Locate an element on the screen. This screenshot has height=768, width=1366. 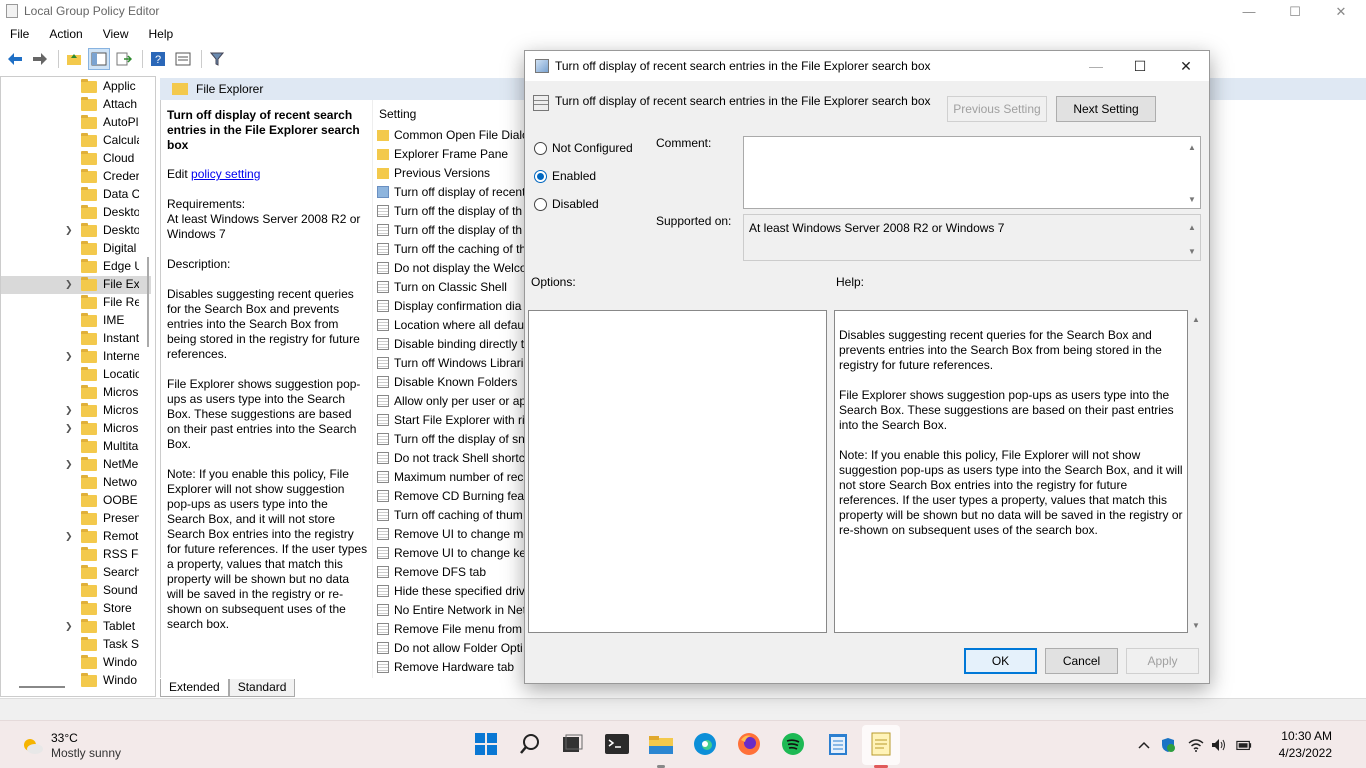
task-view-icon is located at coordinates (572, 744).